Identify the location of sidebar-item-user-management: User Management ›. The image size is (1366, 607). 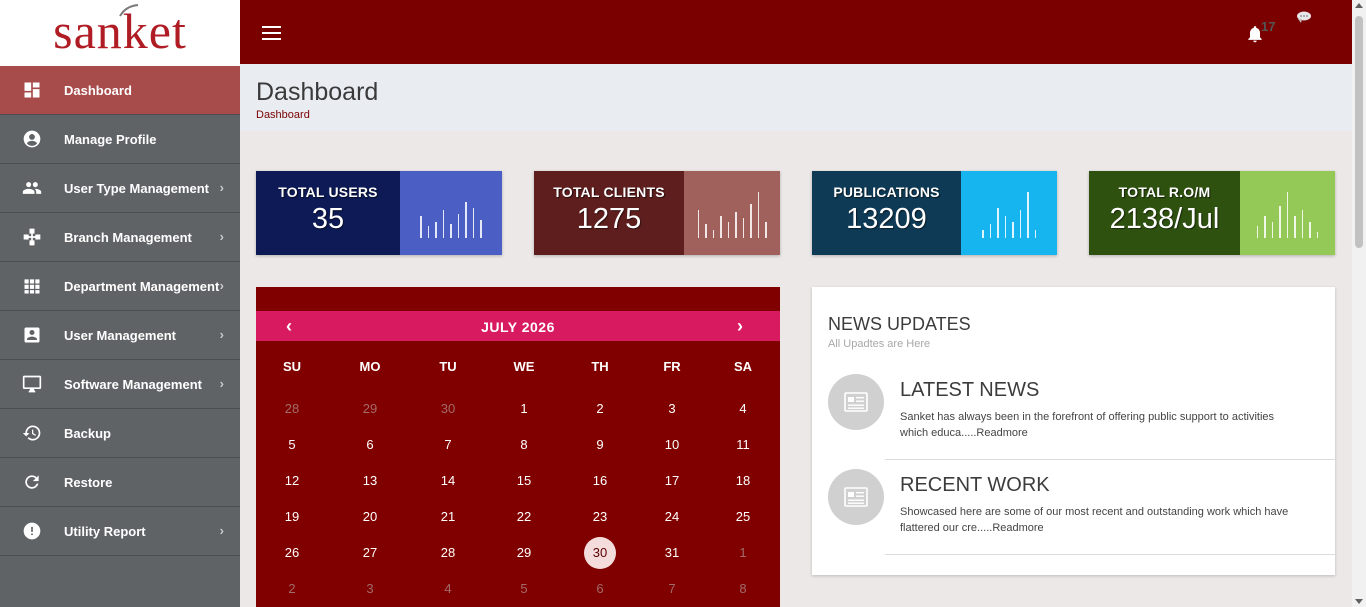
(120, 335).